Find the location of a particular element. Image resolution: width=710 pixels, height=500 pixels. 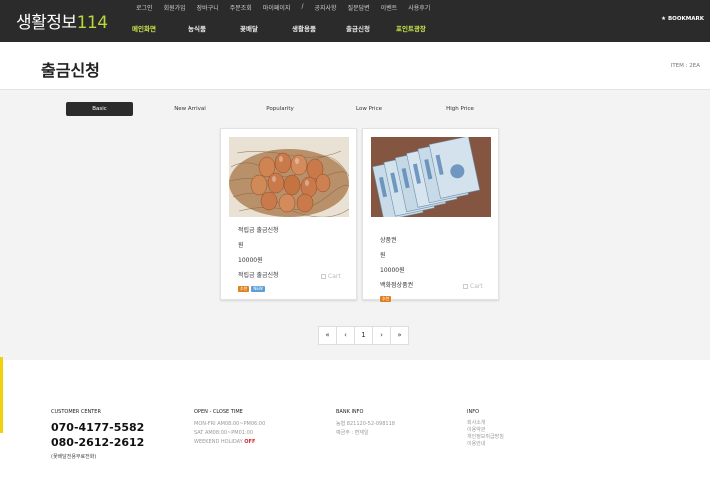

badge-new: NEW is located at coordinates (258, 288).